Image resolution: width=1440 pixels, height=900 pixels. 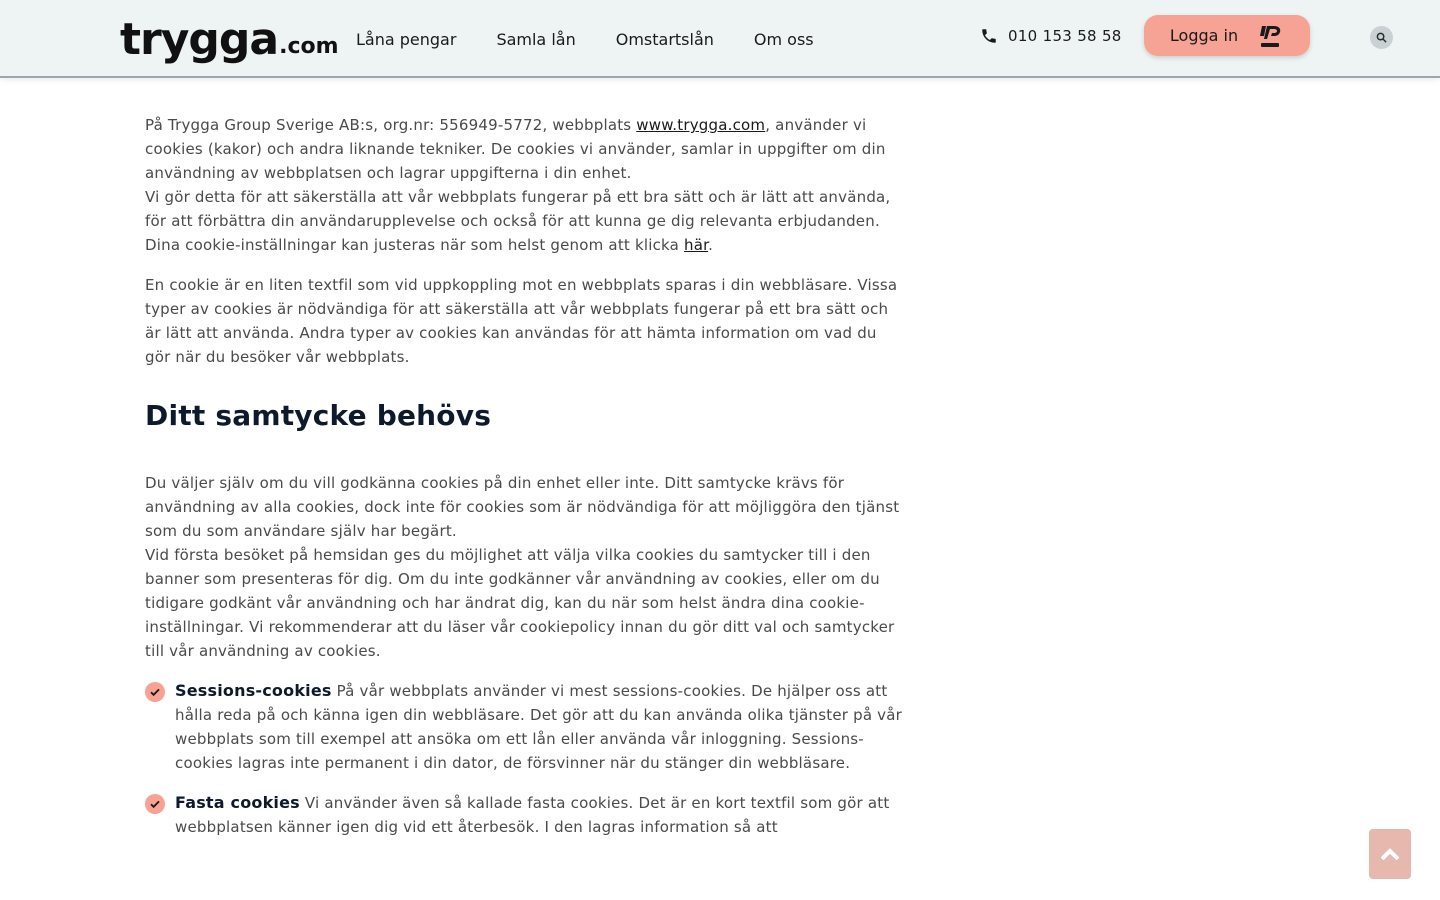 I want to click on nav-om-oss: Om oss, so click(x=784, y=40).